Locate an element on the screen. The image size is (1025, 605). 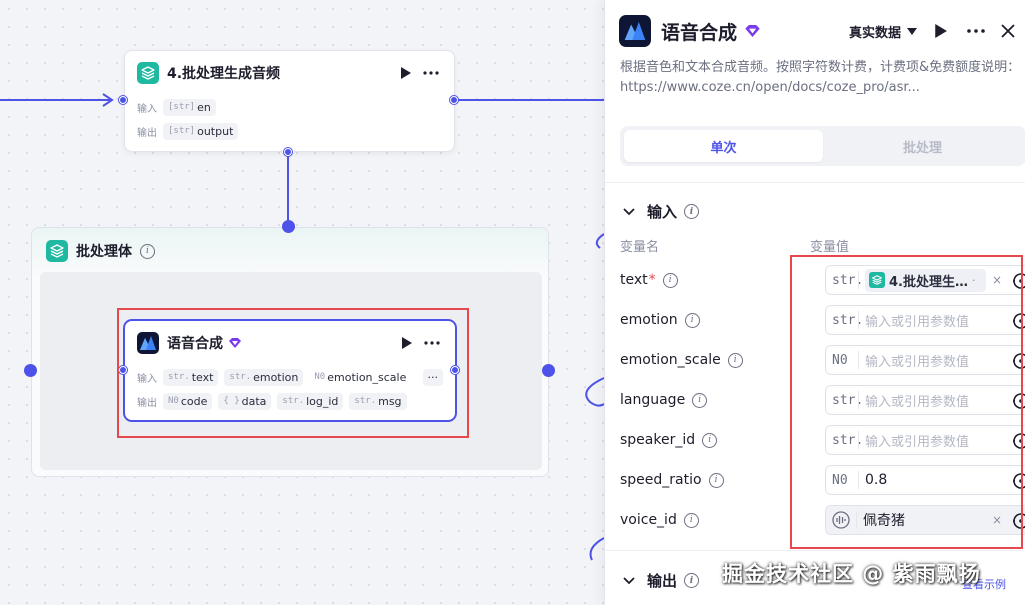
output-param-chip: [str] output is located at coordinates (201, 131).